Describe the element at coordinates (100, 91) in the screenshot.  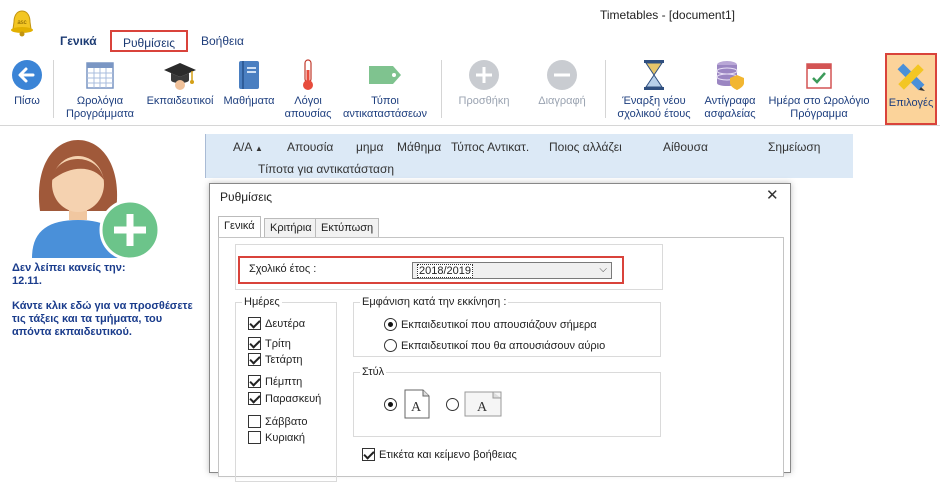
I see `timetables-button: Ωρολόγια Προγράμματα` at that location.